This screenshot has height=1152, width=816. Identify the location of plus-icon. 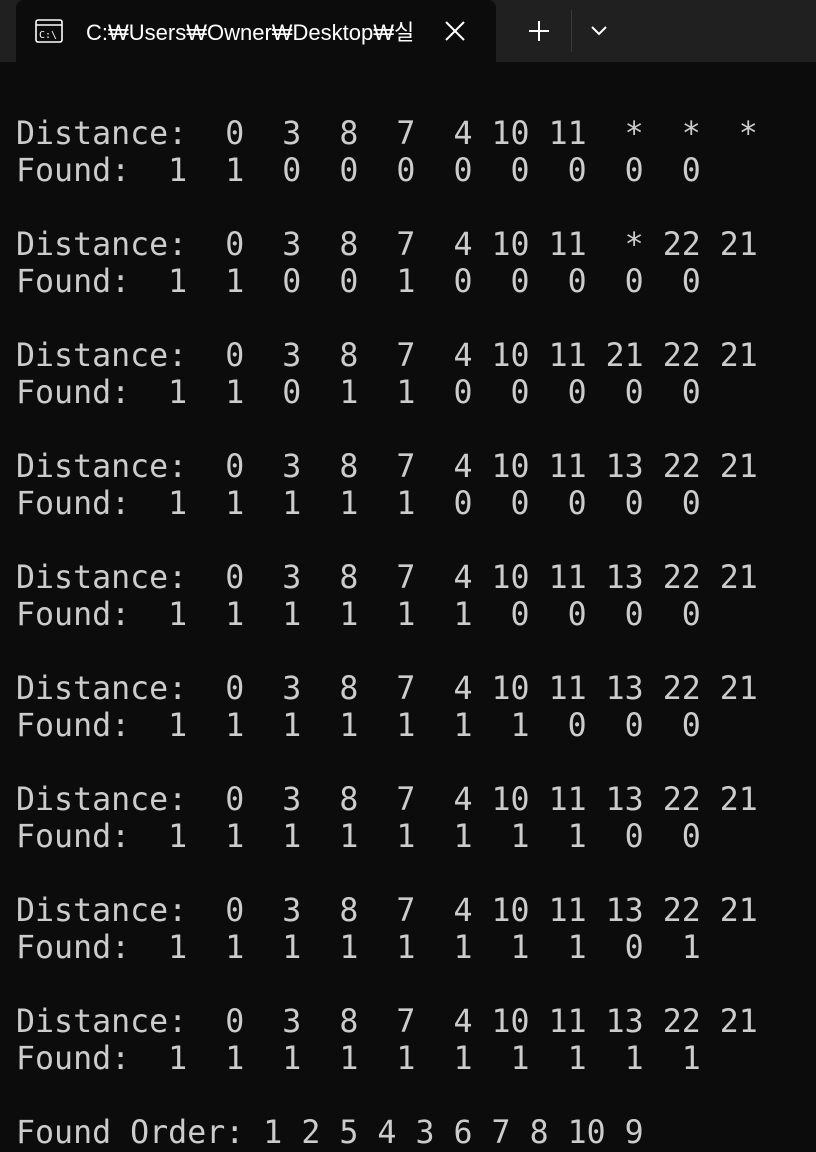
(539, 31).